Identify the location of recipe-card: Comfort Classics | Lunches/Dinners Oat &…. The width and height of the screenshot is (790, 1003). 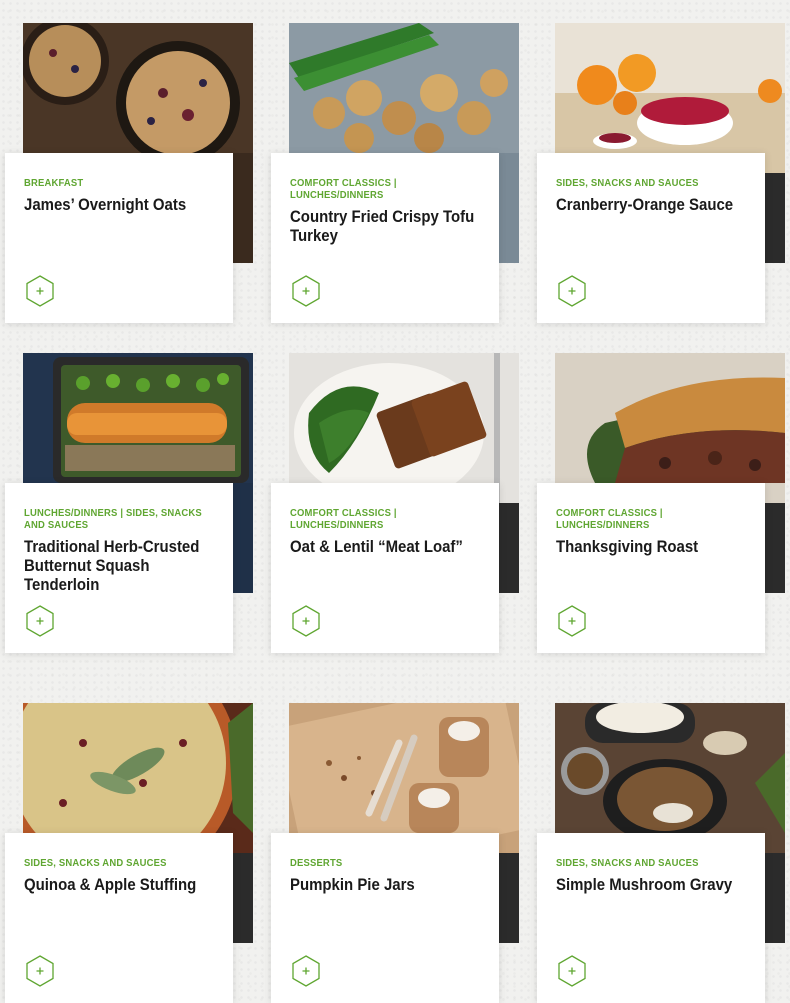
(395, 503).